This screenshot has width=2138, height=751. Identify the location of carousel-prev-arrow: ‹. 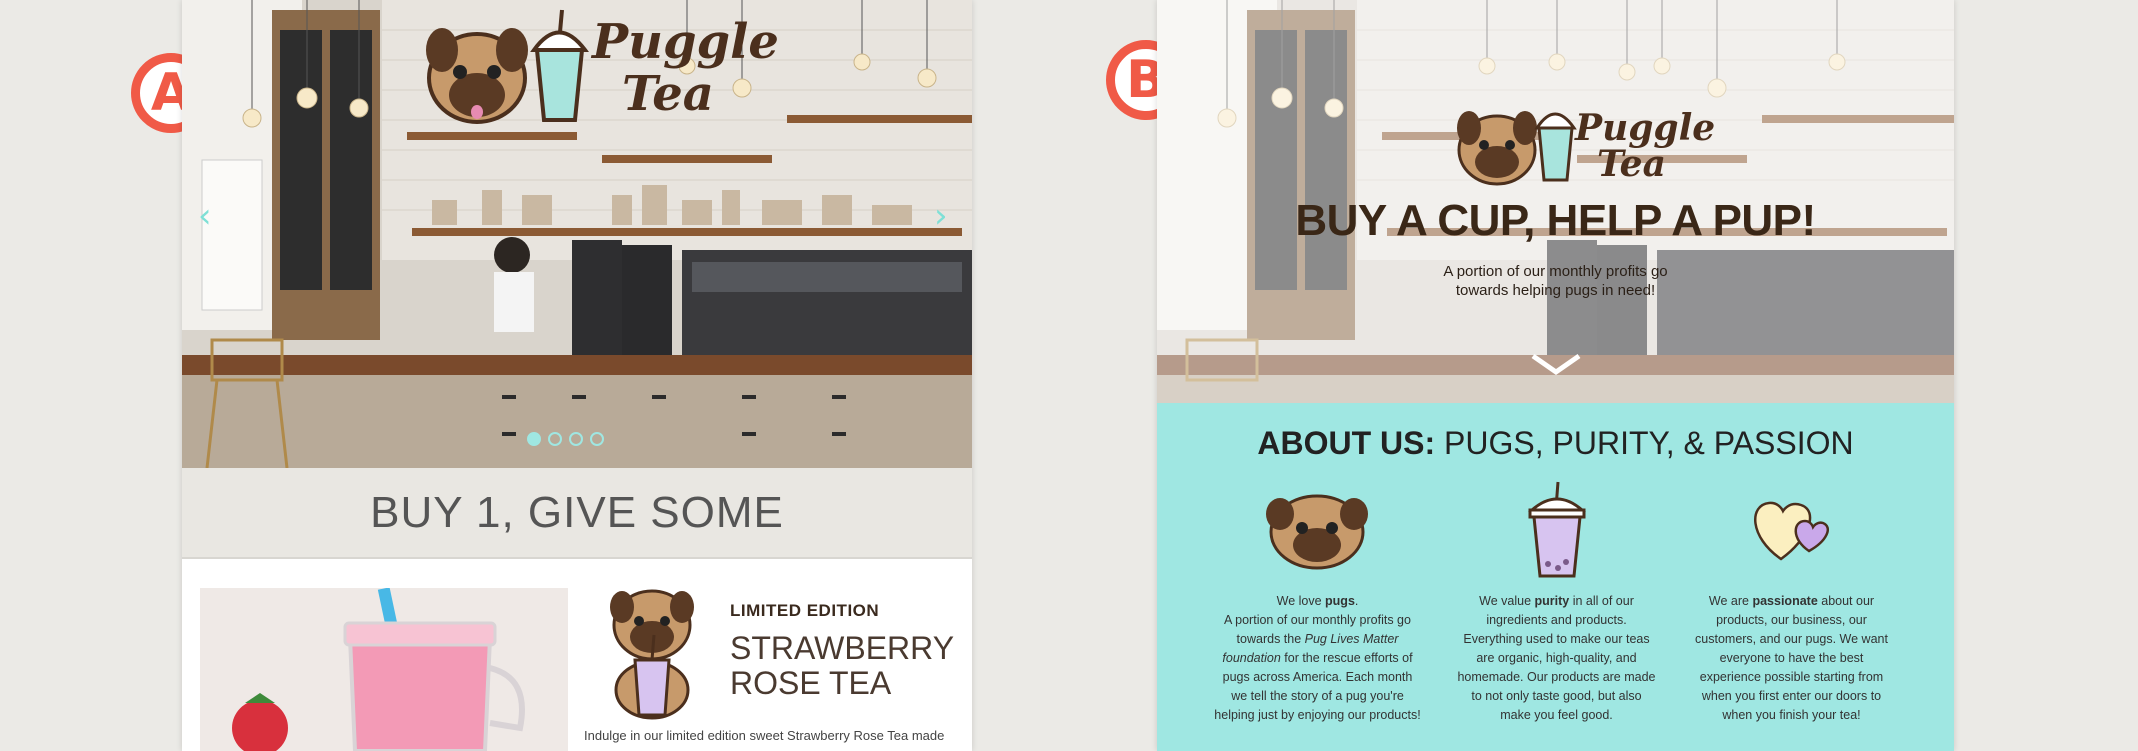
(205, 216).